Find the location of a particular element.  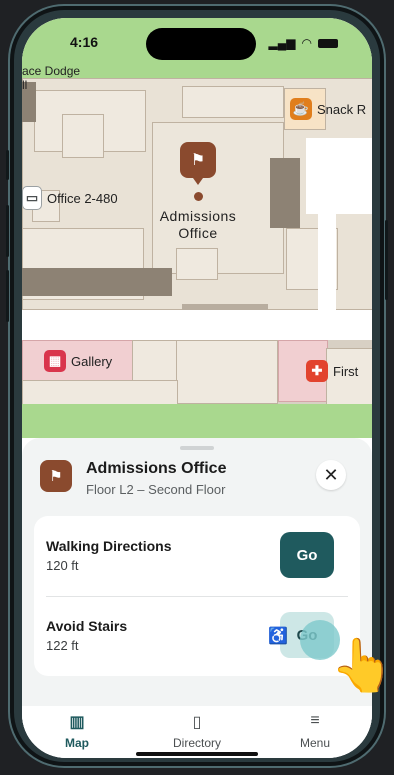

status-bar: 4:16 ▂▄▆ ◠ is located at coordinates (197, 43).